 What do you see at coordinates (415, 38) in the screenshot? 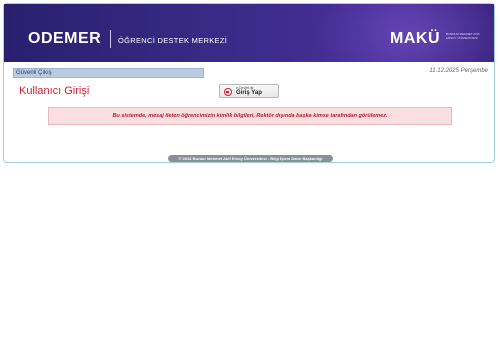
I see `university-logo: MAKÜ` at bounding box center [415, 38].